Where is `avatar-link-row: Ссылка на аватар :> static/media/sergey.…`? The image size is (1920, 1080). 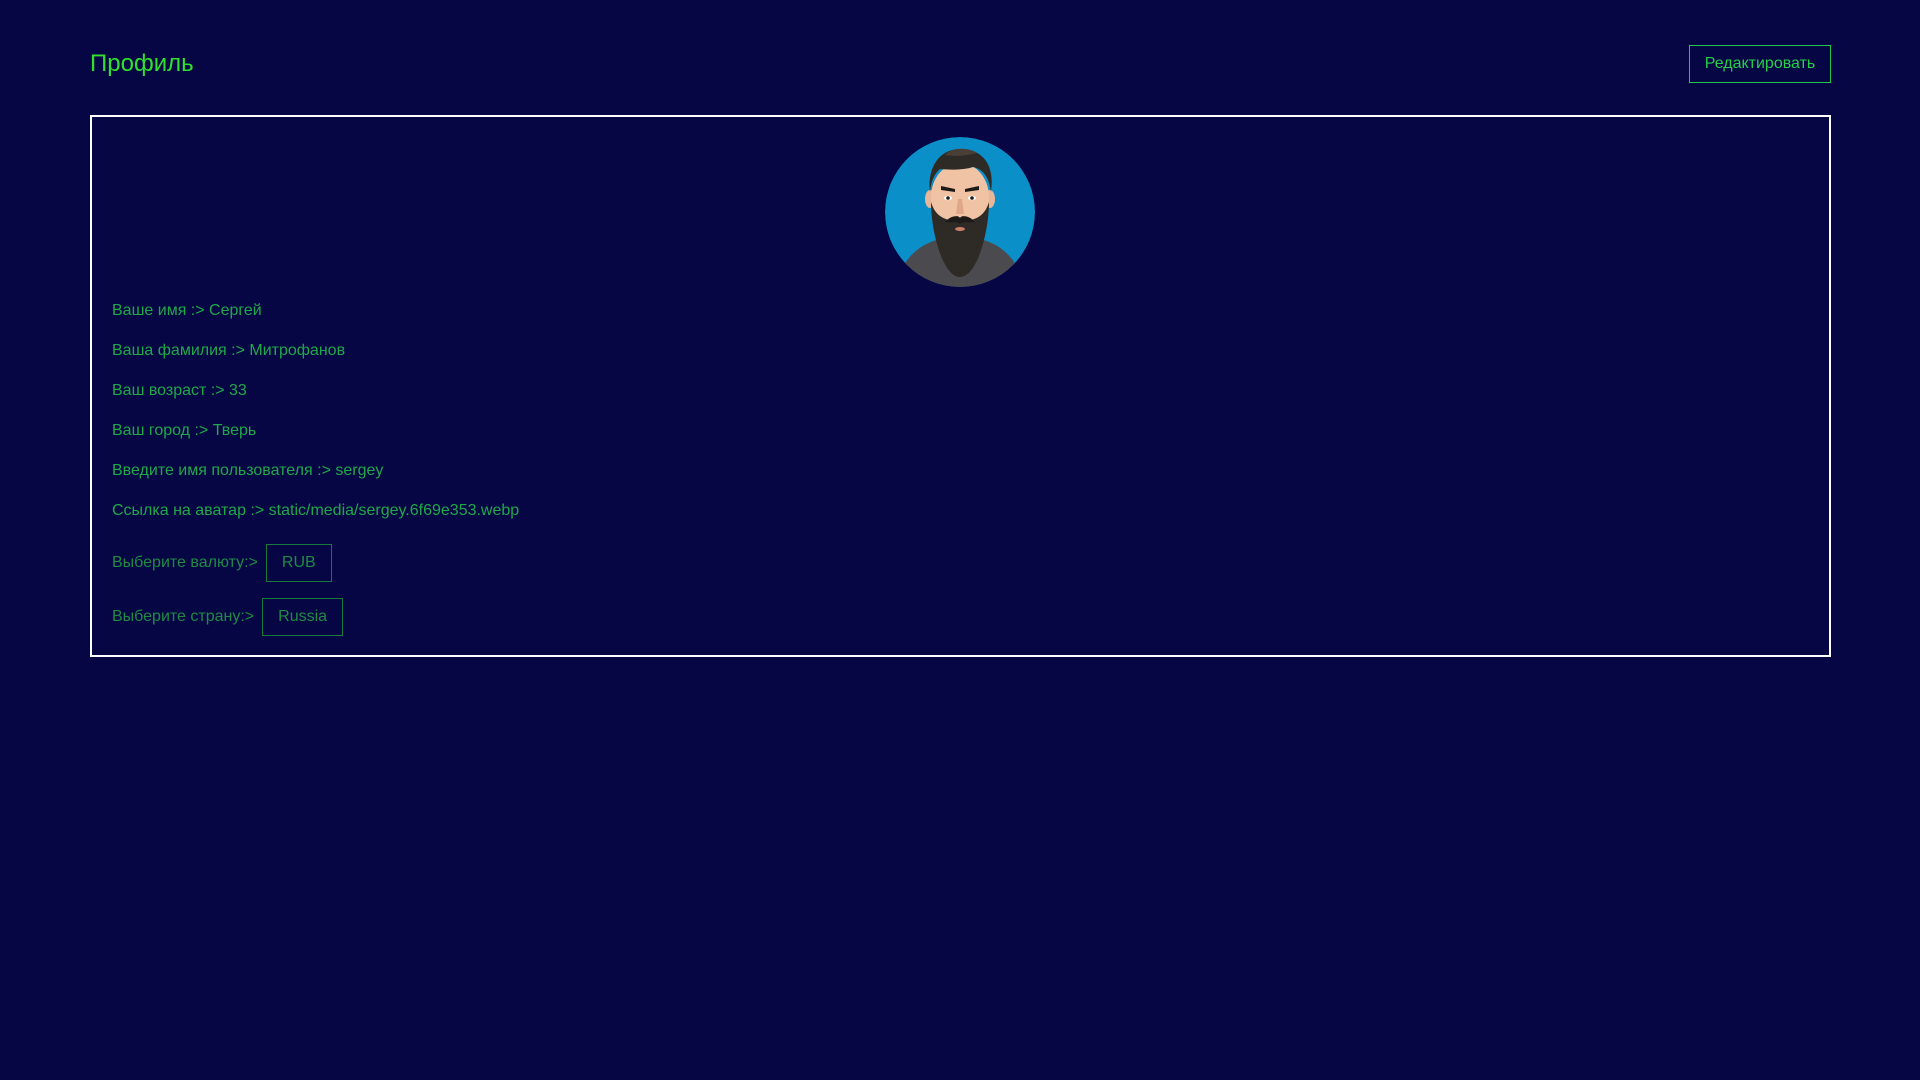
avatar-link-row: Ссылка на аватар :> static/media/sergey.… is located at coordinates (315, 511).